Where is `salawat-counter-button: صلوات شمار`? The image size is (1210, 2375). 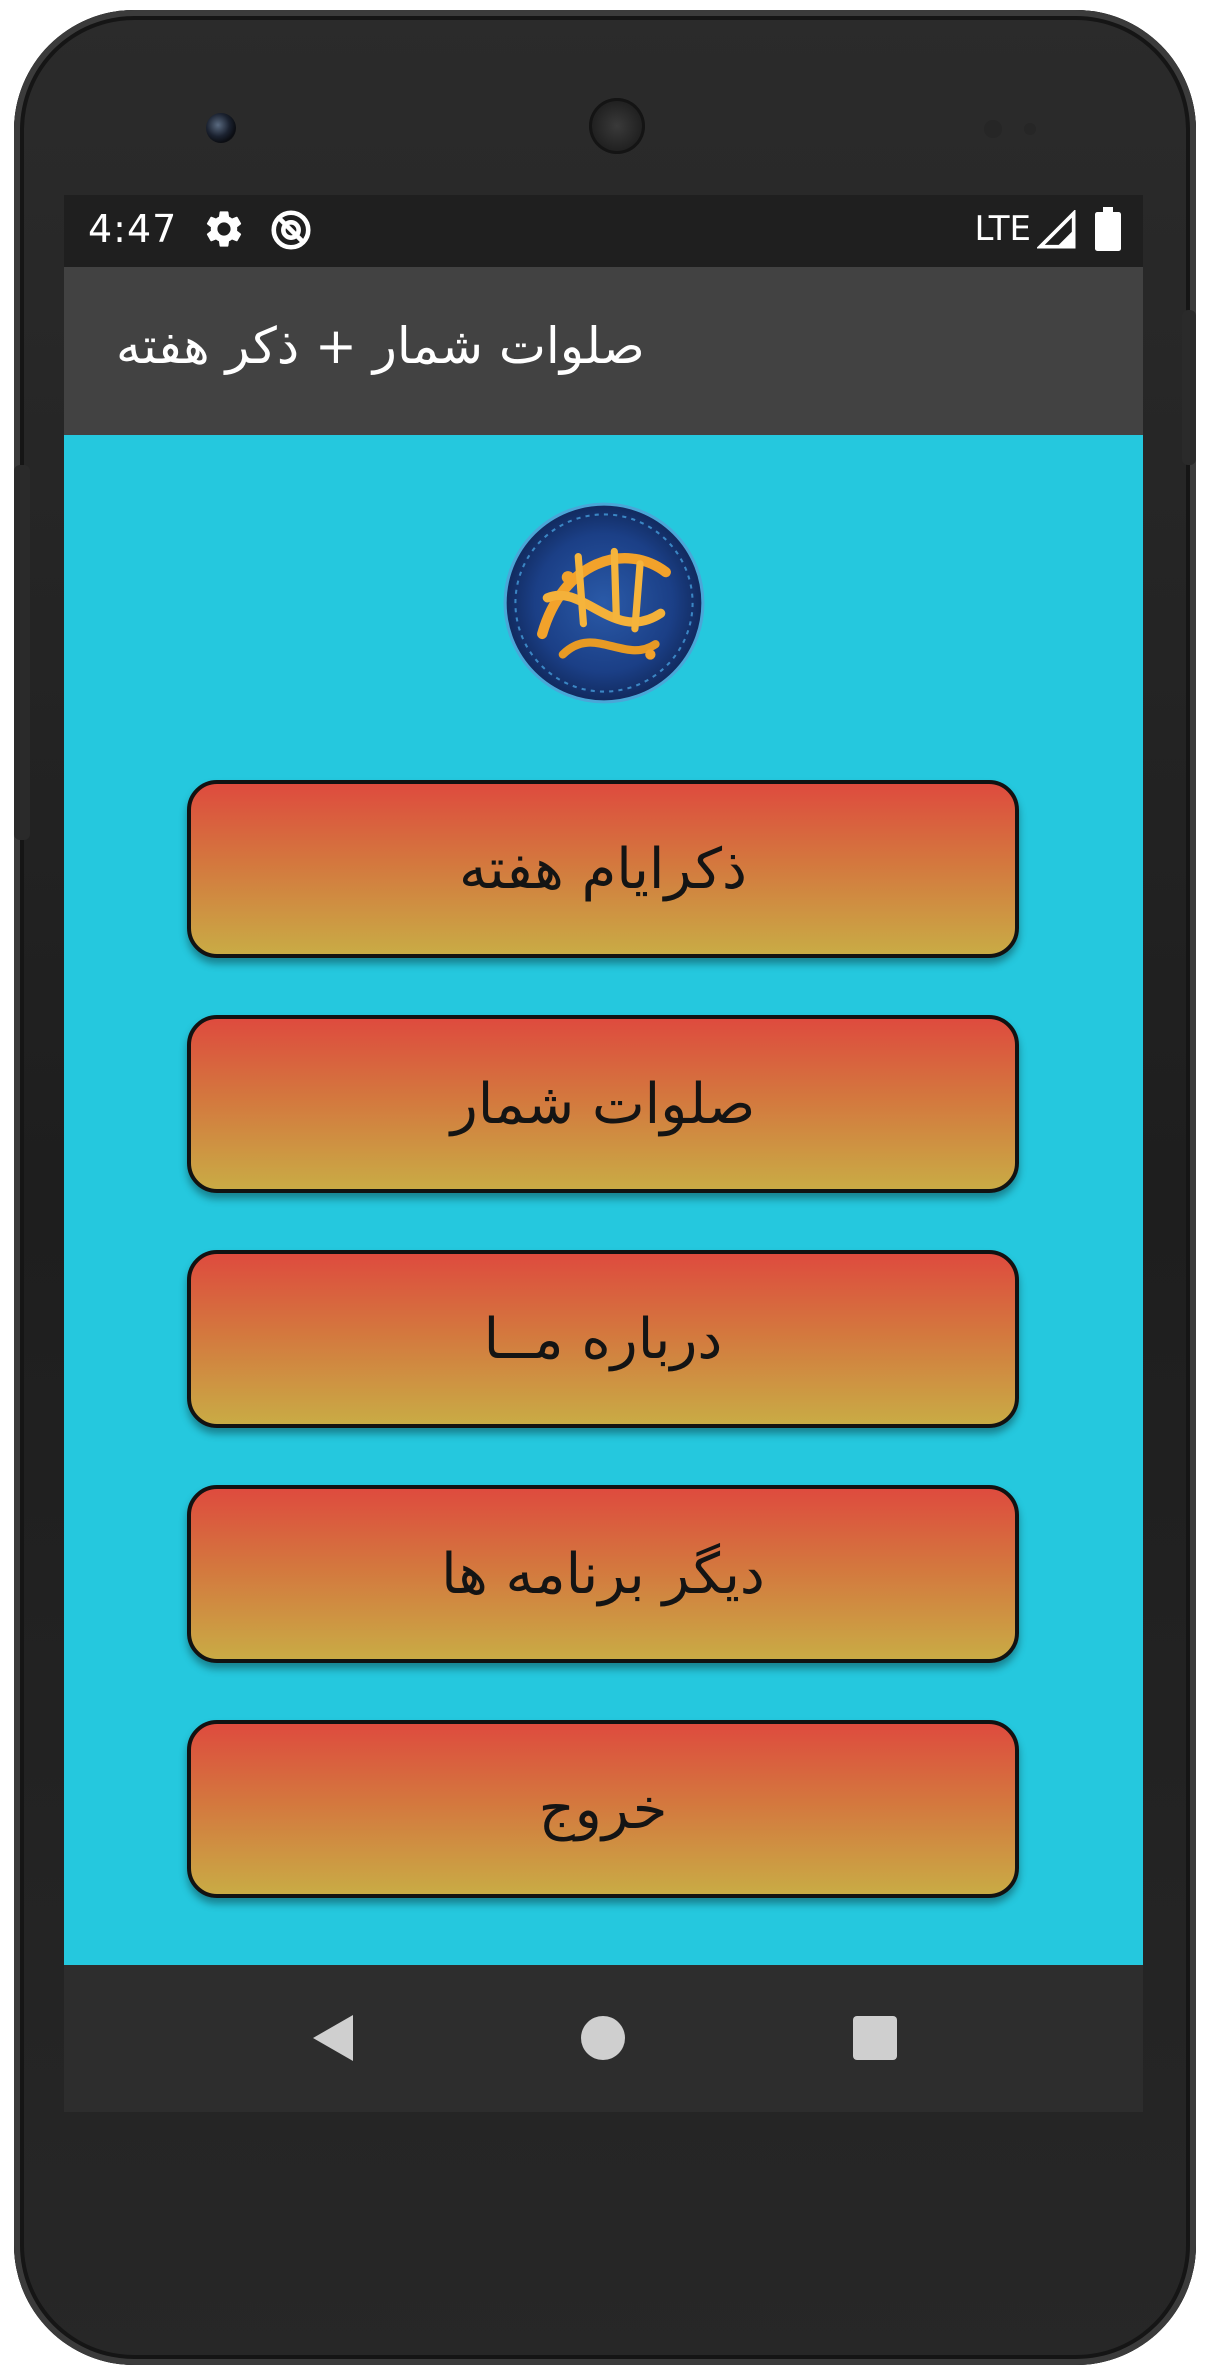 salawat-counter-button: صلوات شمار is located at coordinates (603, 1104).